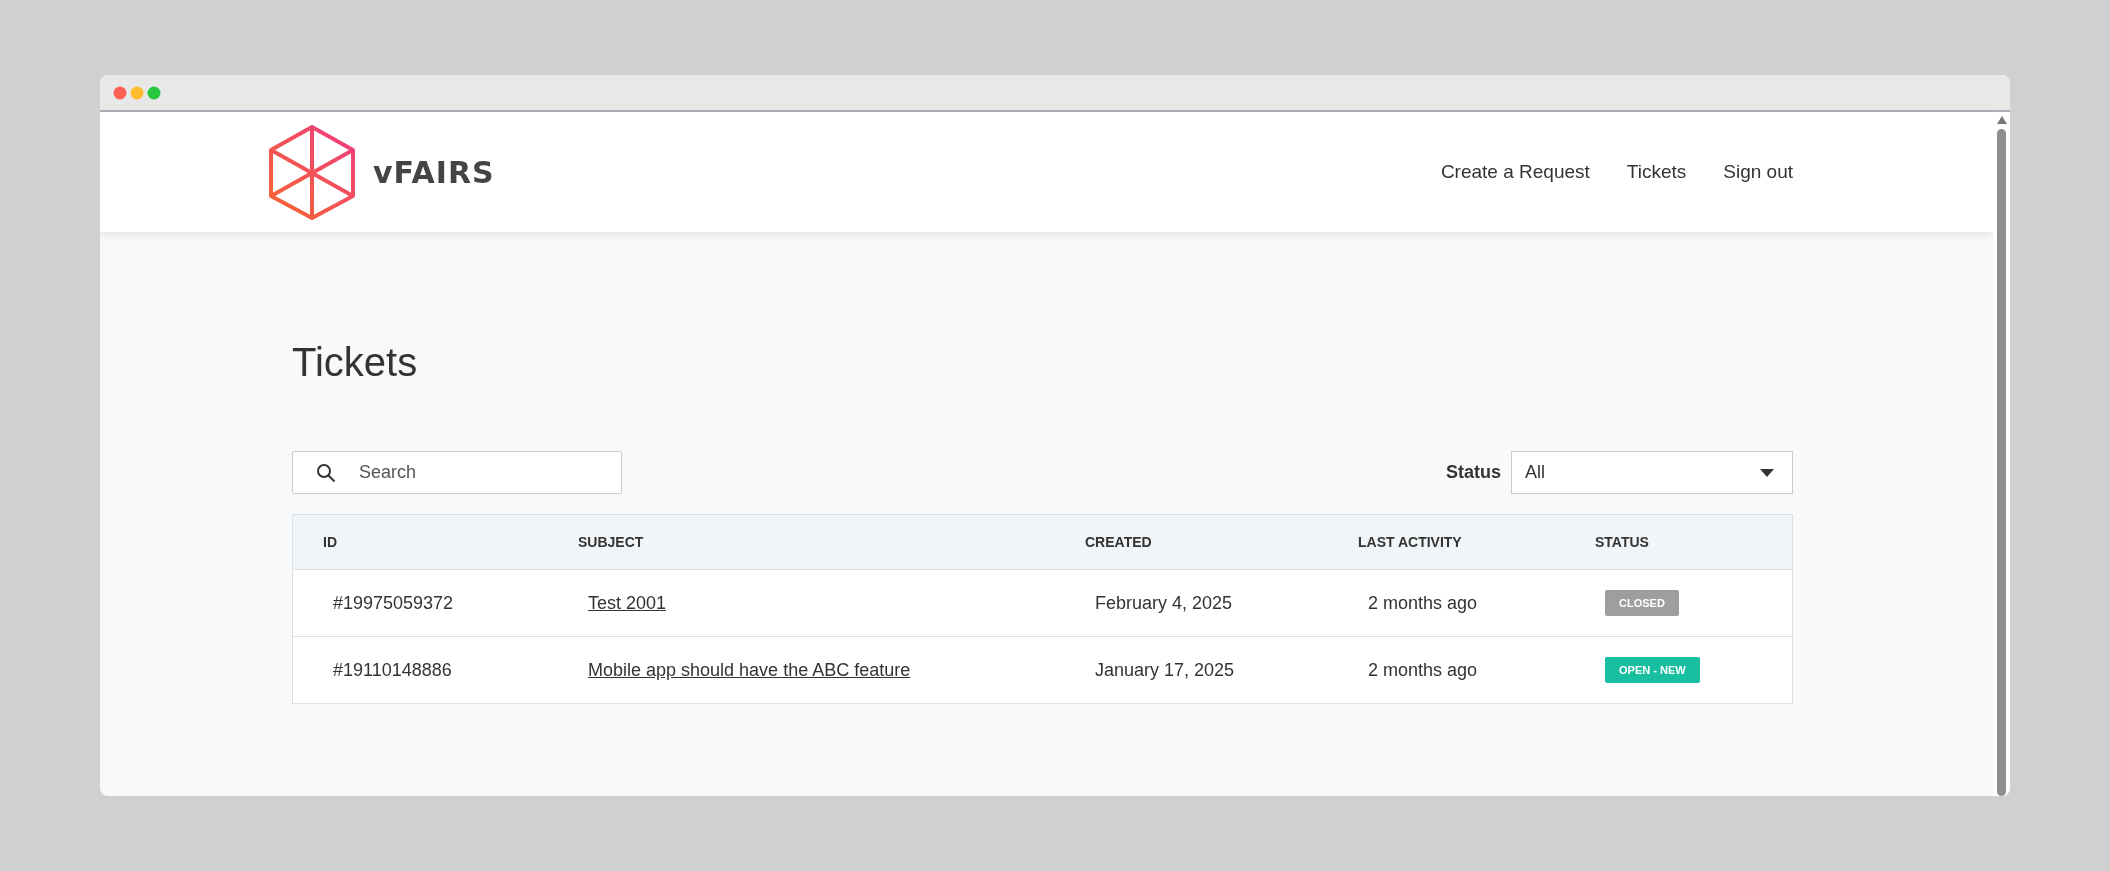 Image resolution: width=2110 pixels, height=871 pixels. What do you see at coordinates (627, 602) in the screenshot?
I see `ticket-subject-link: Test 2001` at bounding box center [627, 602].